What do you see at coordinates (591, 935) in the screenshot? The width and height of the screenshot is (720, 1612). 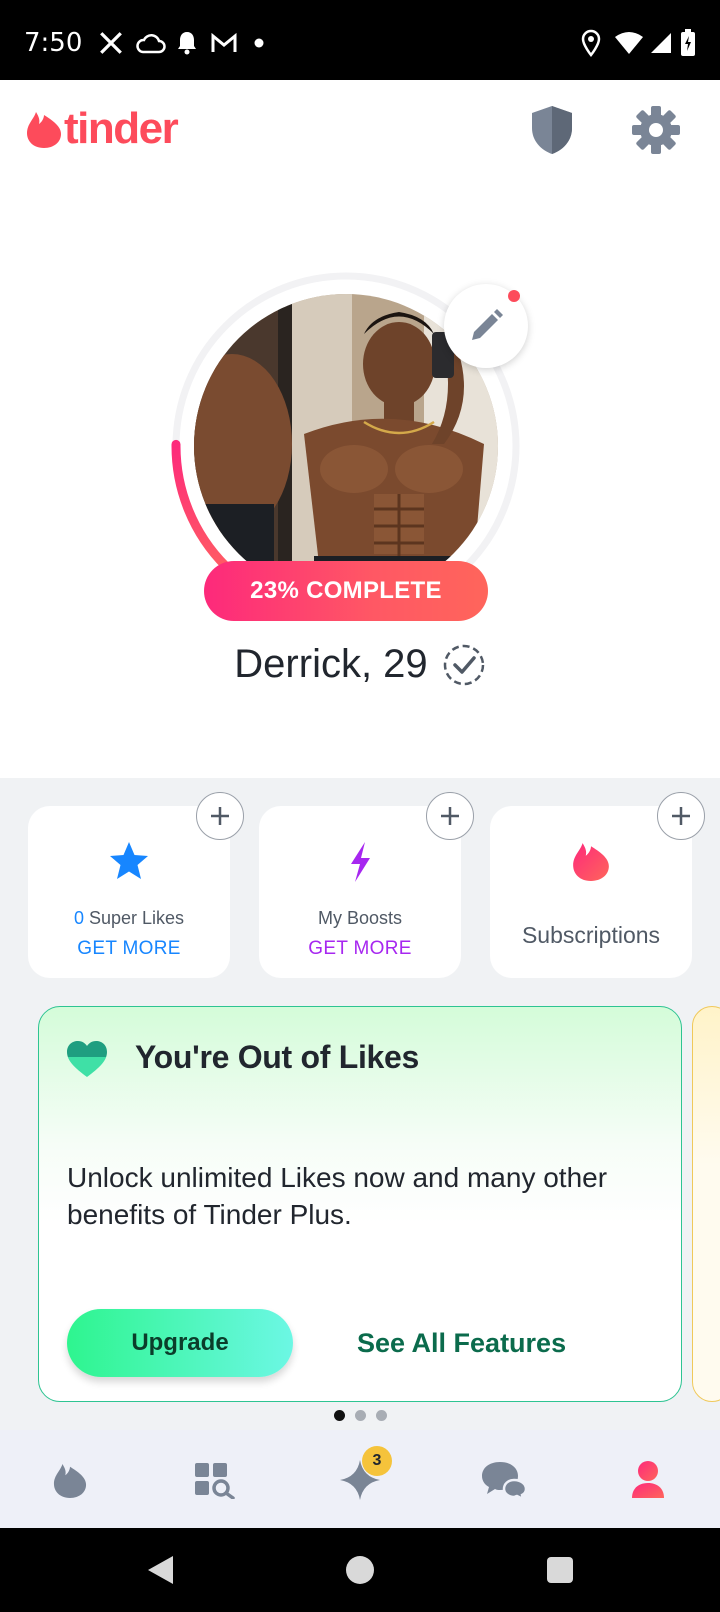 I see `subscriptions-label: Subscriptions` at bounding box center [591, 935].